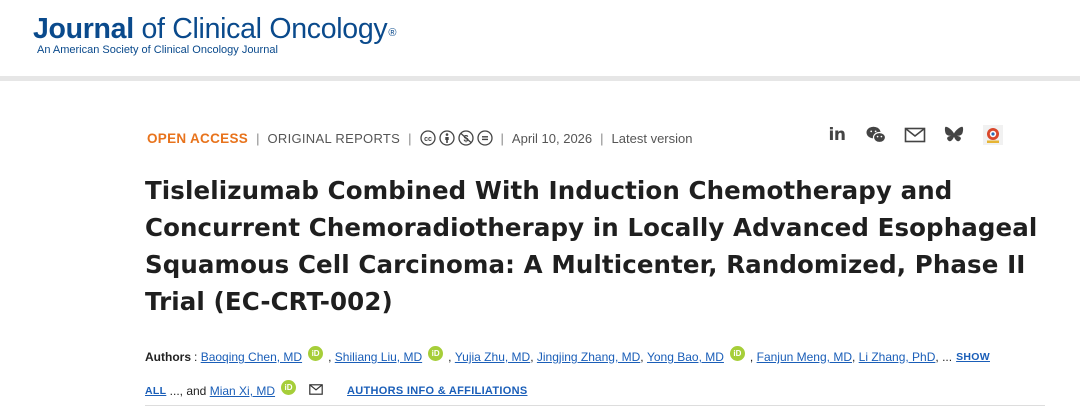 This screenshot has width=1080, height=412. I want to click on authors-affiliations-link: AUTHORS INFO & AFFILIATIONS, so click(437, 391).